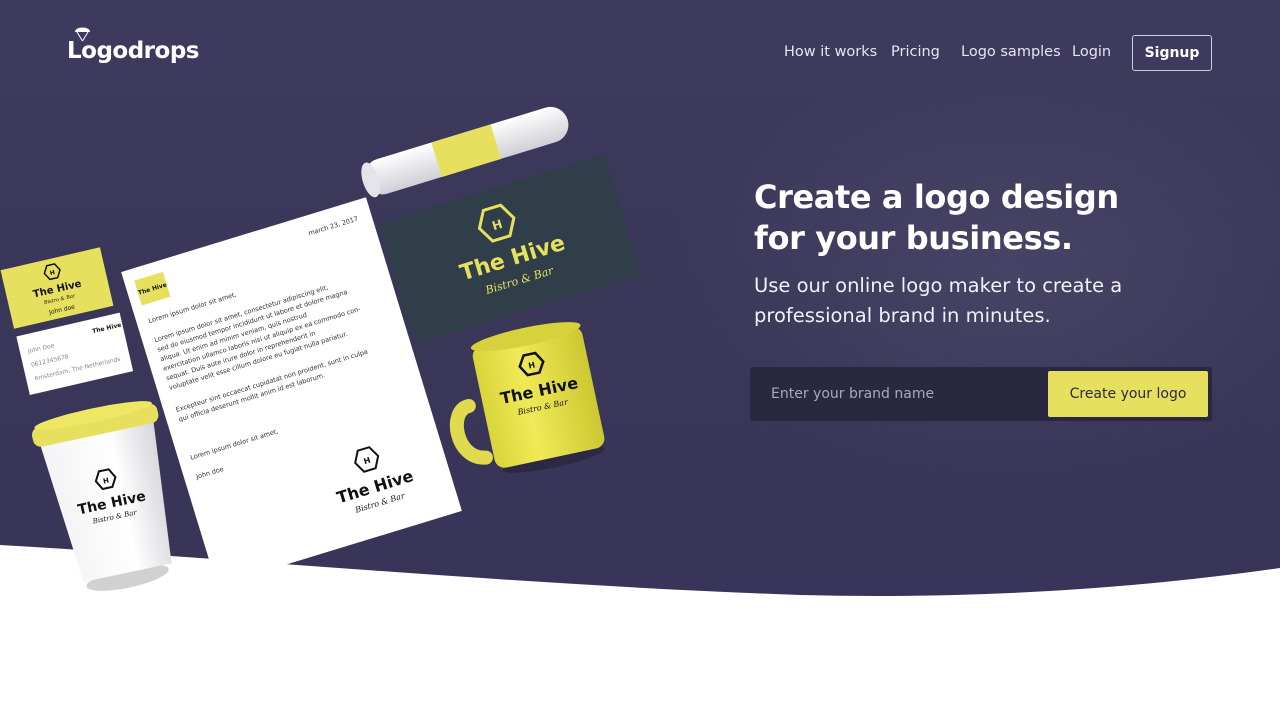 This screenshot has width=1280, height=720. What do you see at coordinates (1011, 52) in the screenshot?
I see `nav-logo-samples: Logo samples` at bounding box center [1011, 52].